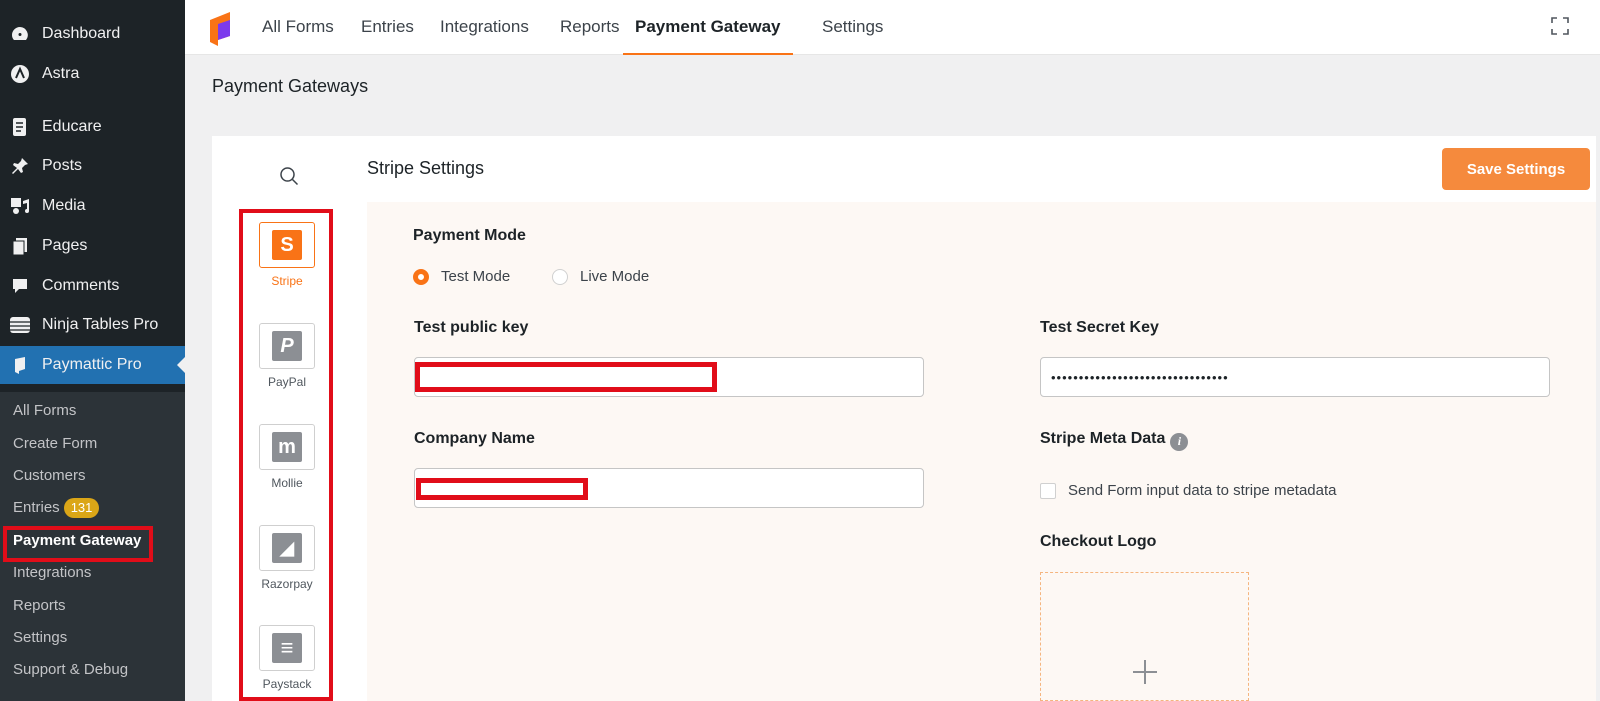 This screenshot has height=701, width=1600. Describe the element at coordinates (426, 168) in the screenshot. I see `stripe-settings-title: Stripe Settings` at that location.